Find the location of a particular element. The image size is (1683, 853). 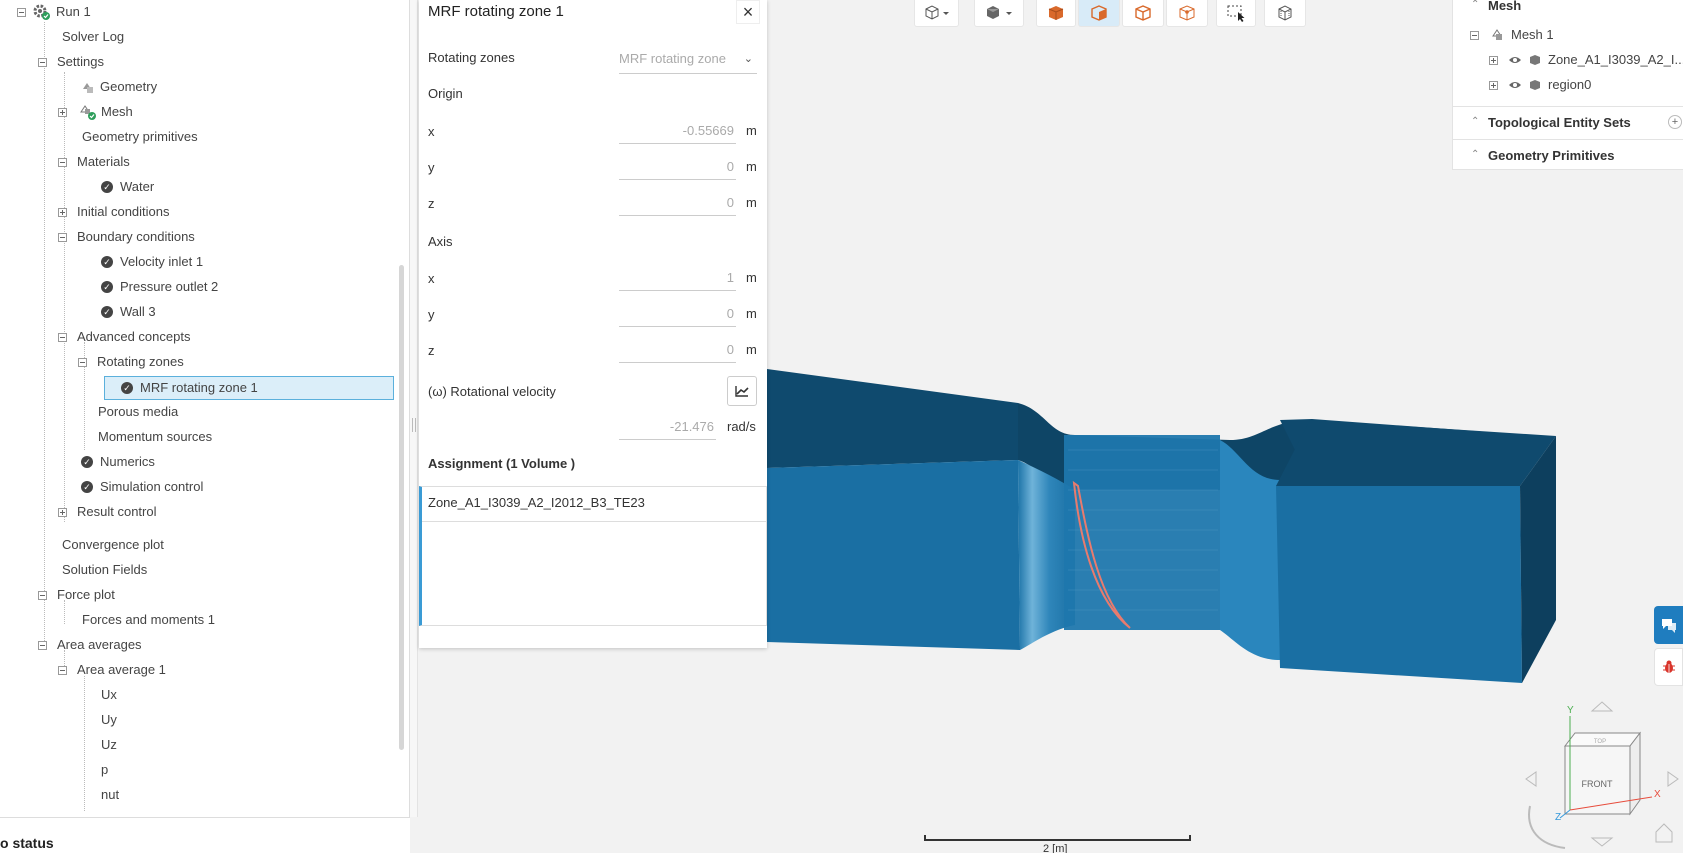

tree-item-momentum-sources: Momentum sources is located at coordinates (153, 437).